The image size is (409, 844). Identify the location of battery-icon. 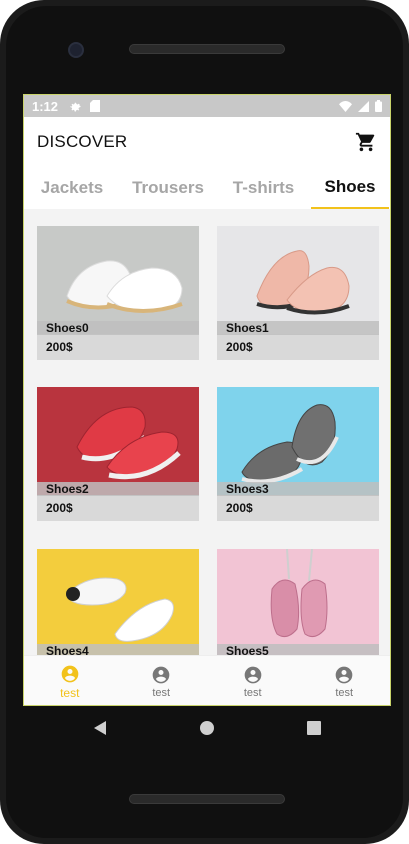
(378, 106).